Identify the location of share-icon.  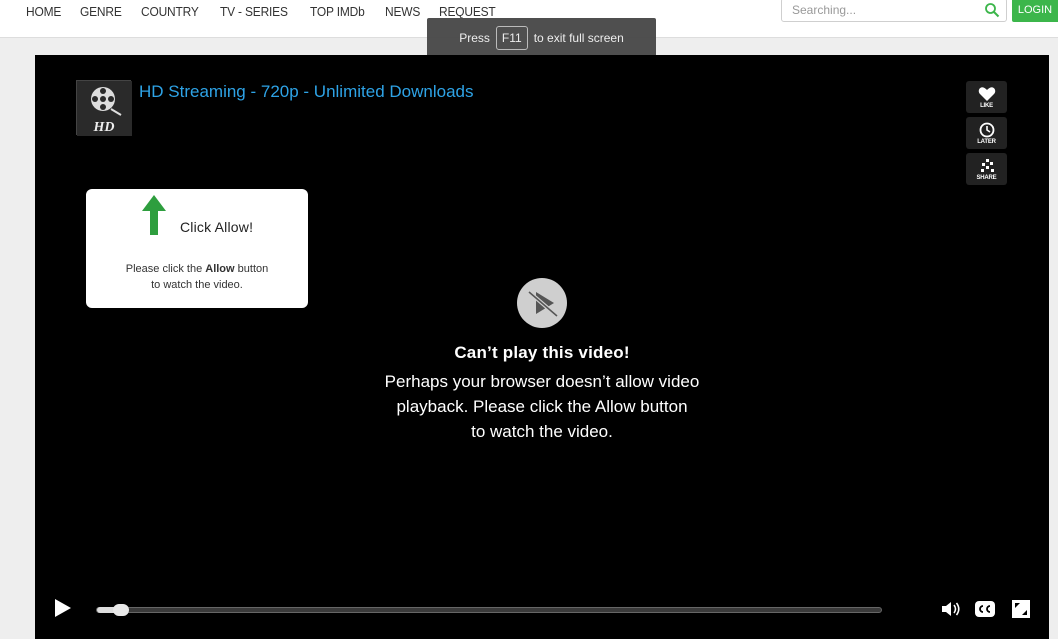
(987, 165).